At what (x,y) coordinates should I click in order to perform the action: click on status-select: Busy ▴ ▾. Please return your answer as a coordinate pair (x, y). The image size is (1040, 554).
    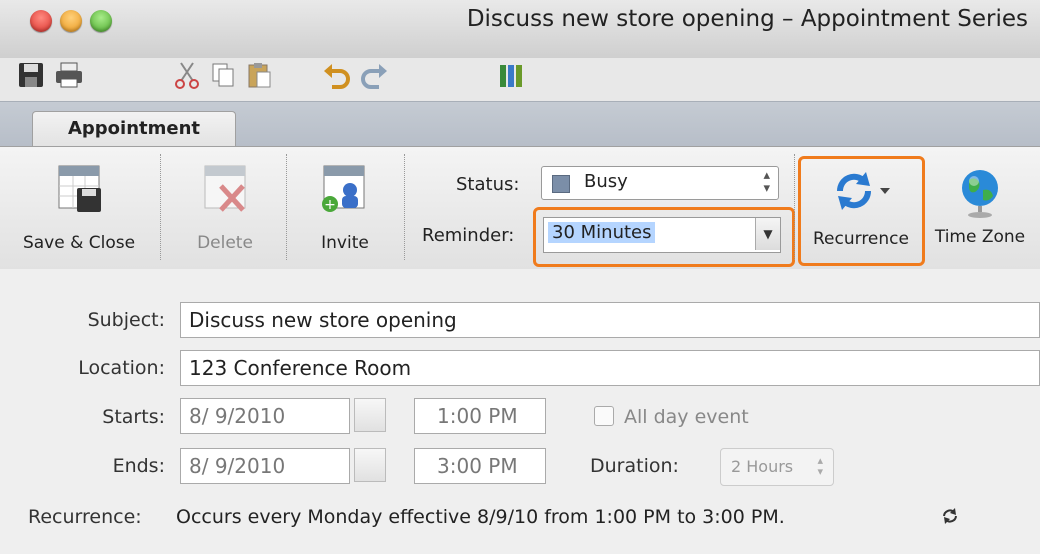
    Looking at the image, I should click on (660, 183).